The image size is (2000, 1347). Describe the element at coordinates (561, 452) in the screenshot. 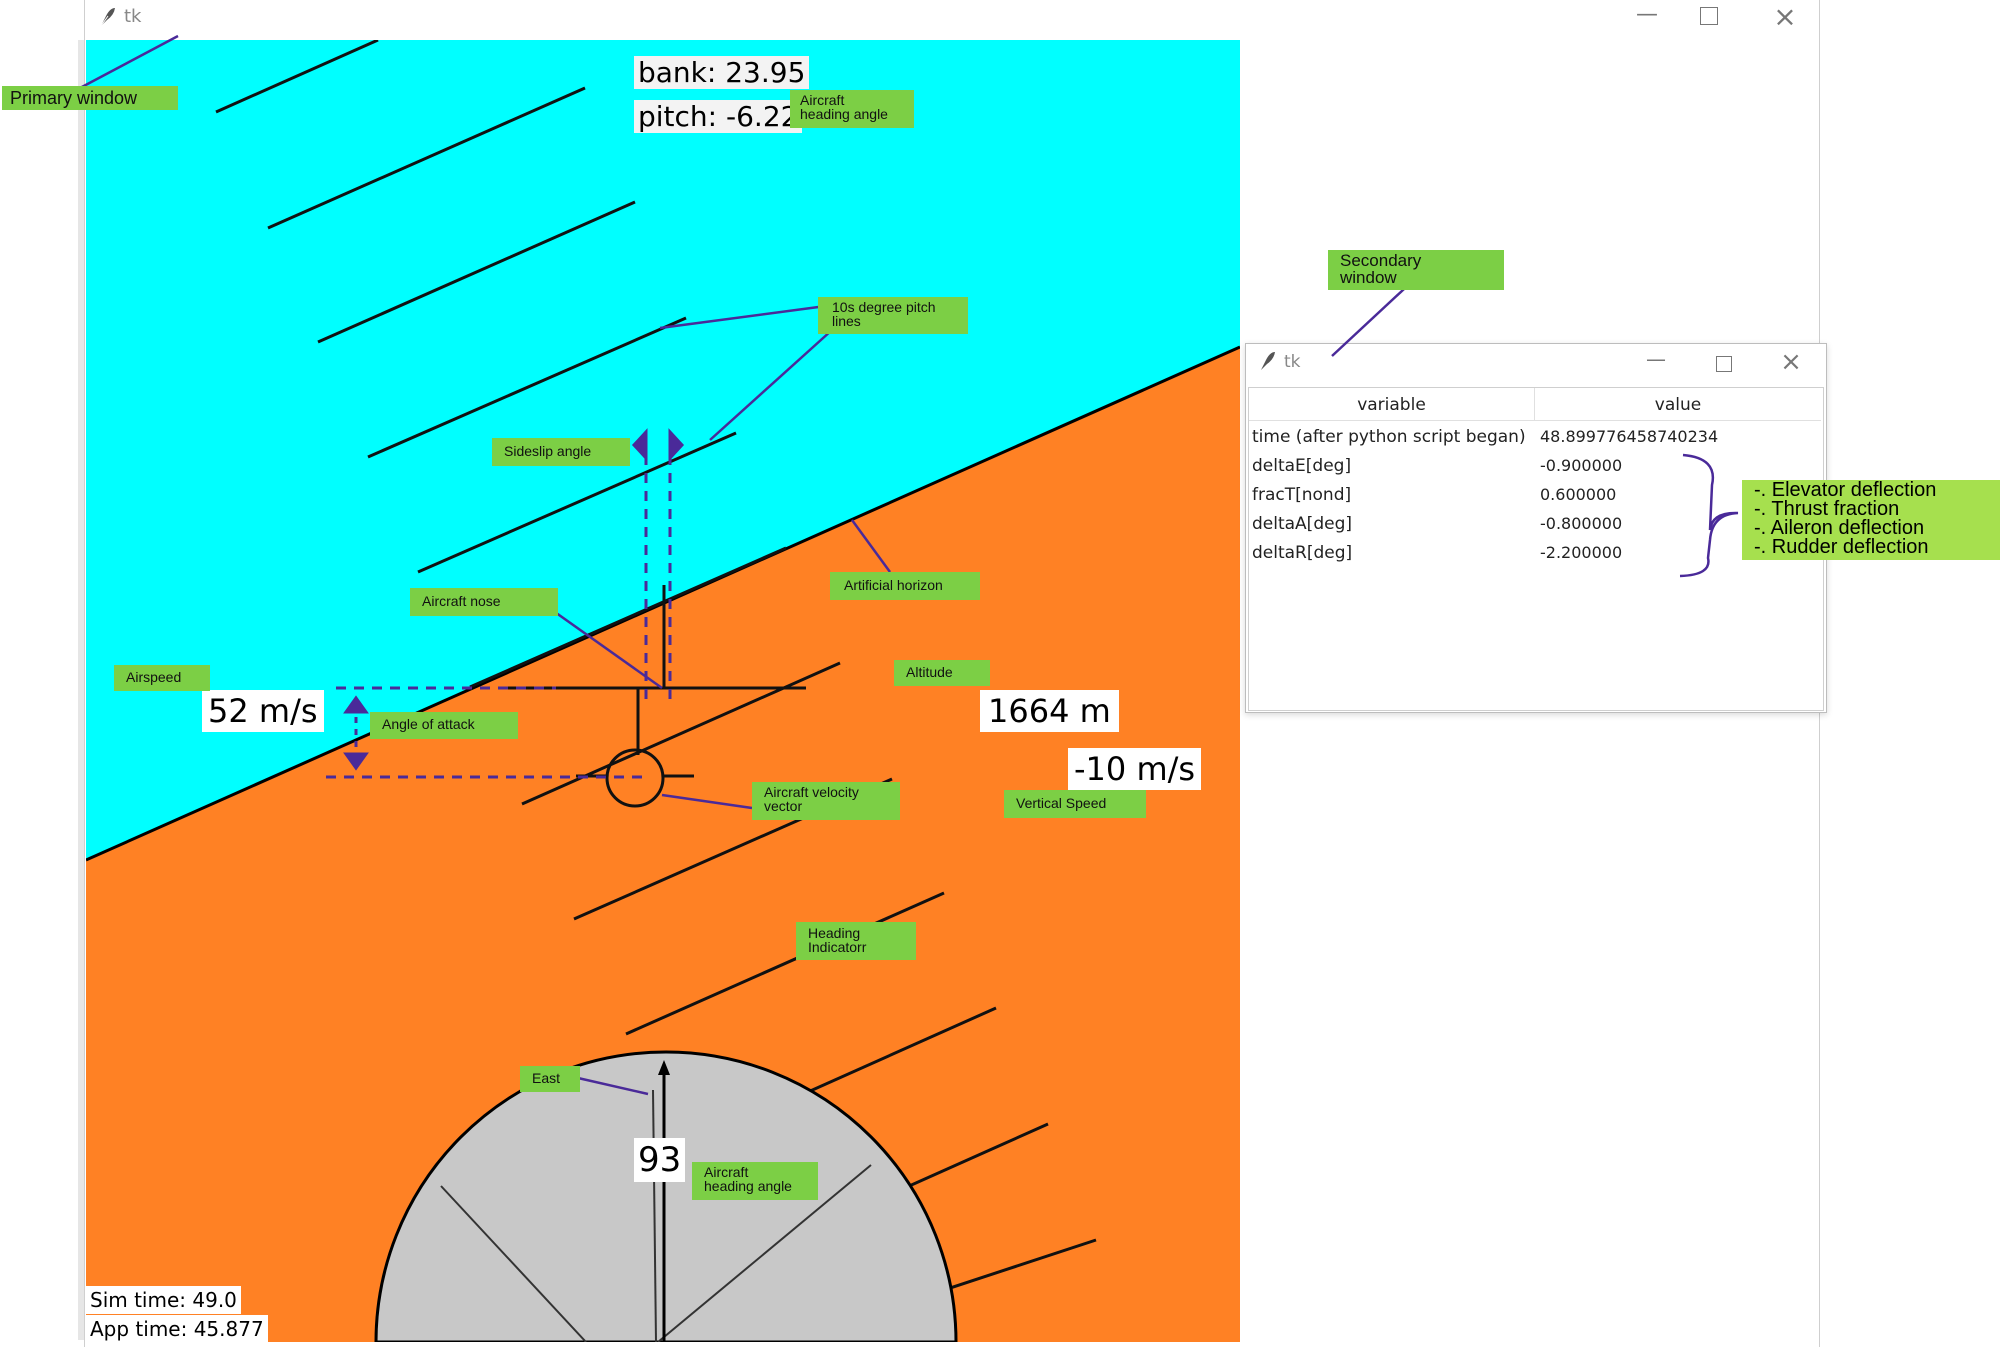

I see `sideslip-annotation: Sideslip angle` at that location.